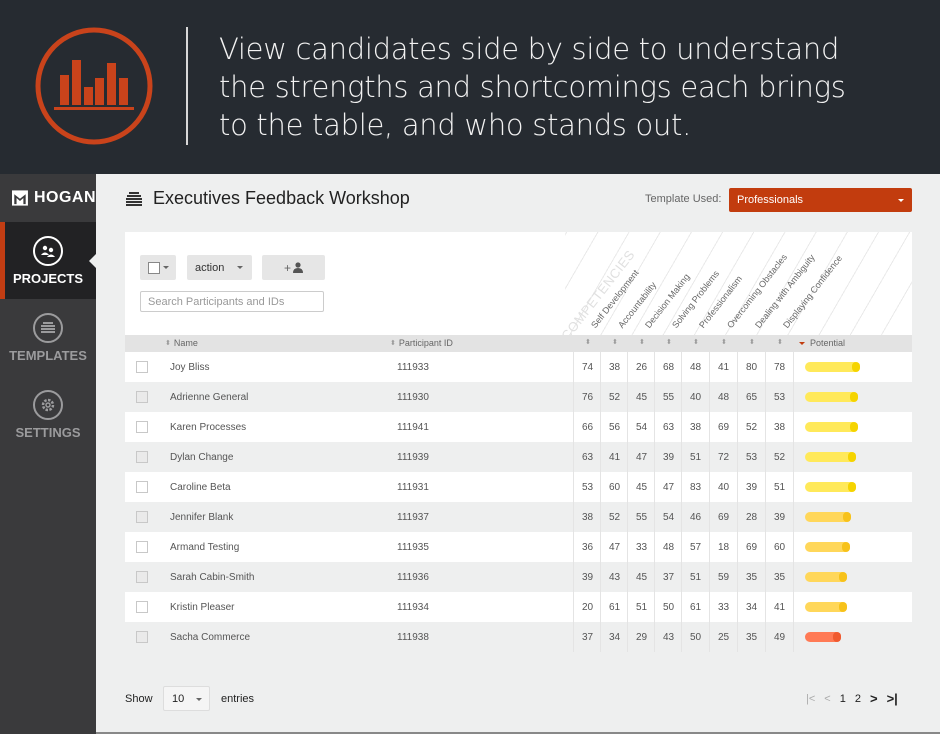 The width and height of the screenshot is (940, 734). What do you see at coordinates (668, 397) in the screenshot?
I see `competency-score: 55` at bounding box center [668, 397].